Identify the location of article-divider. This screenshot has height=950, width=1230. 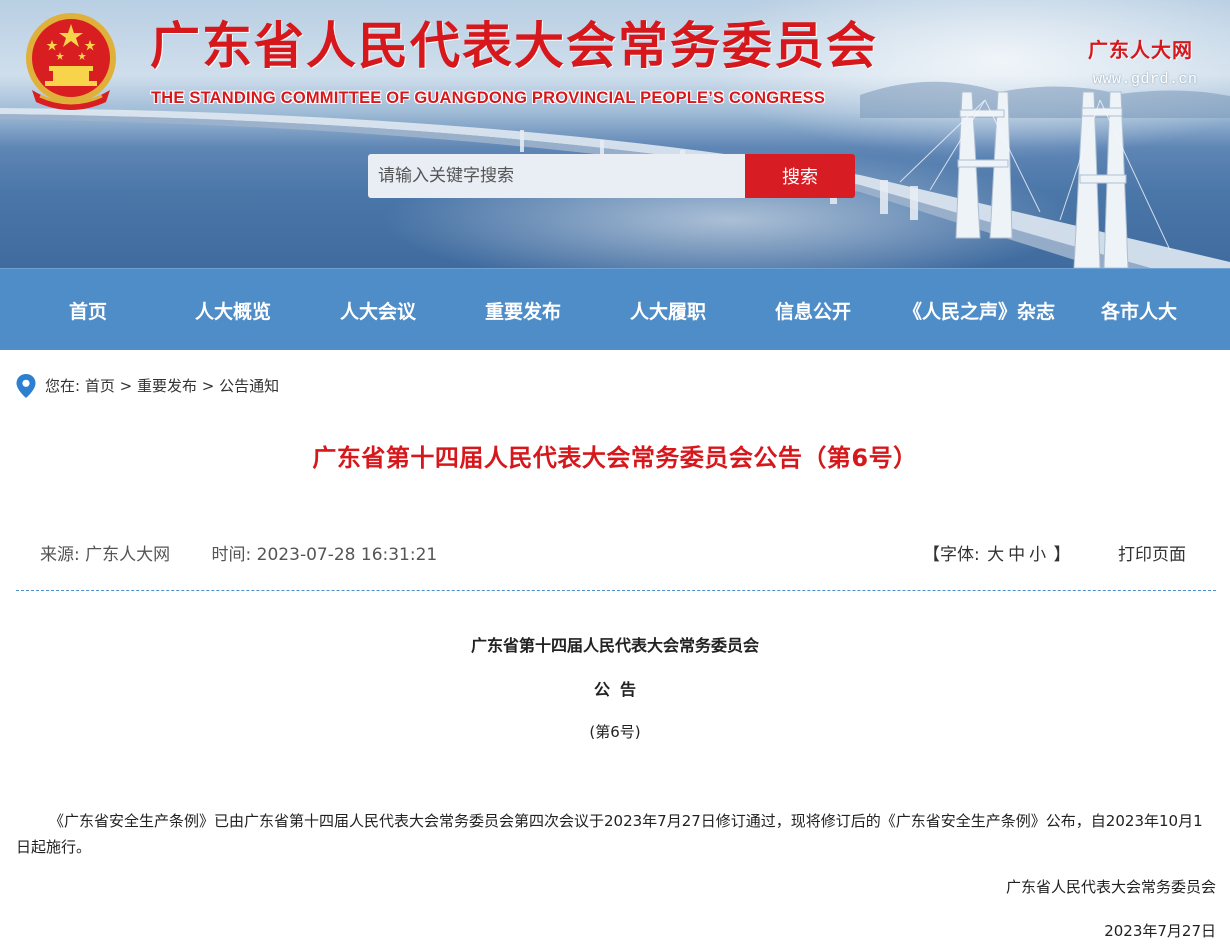
(616, 590).